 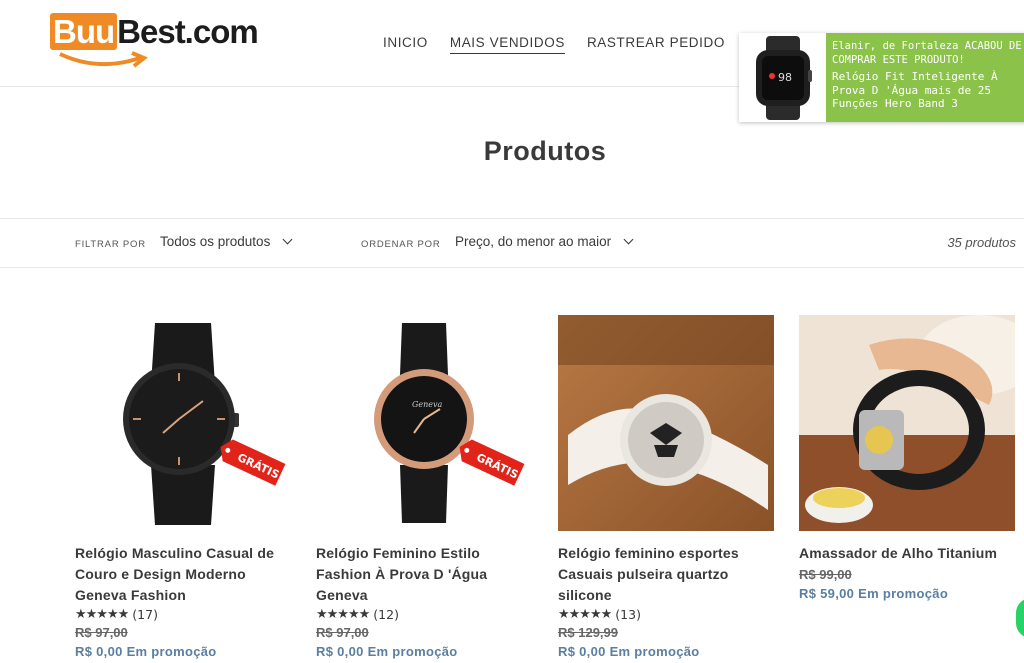 What do you see at coordinates (628, 614) in the screenshot?
I see `review-count: (13)` at bounding box center [628, 614].